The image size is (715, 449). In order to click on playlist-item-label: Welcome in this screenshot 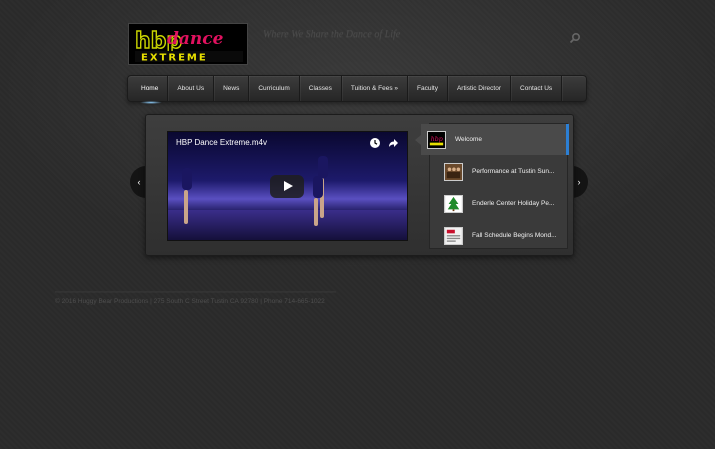, I will do `click(468, 139)`.